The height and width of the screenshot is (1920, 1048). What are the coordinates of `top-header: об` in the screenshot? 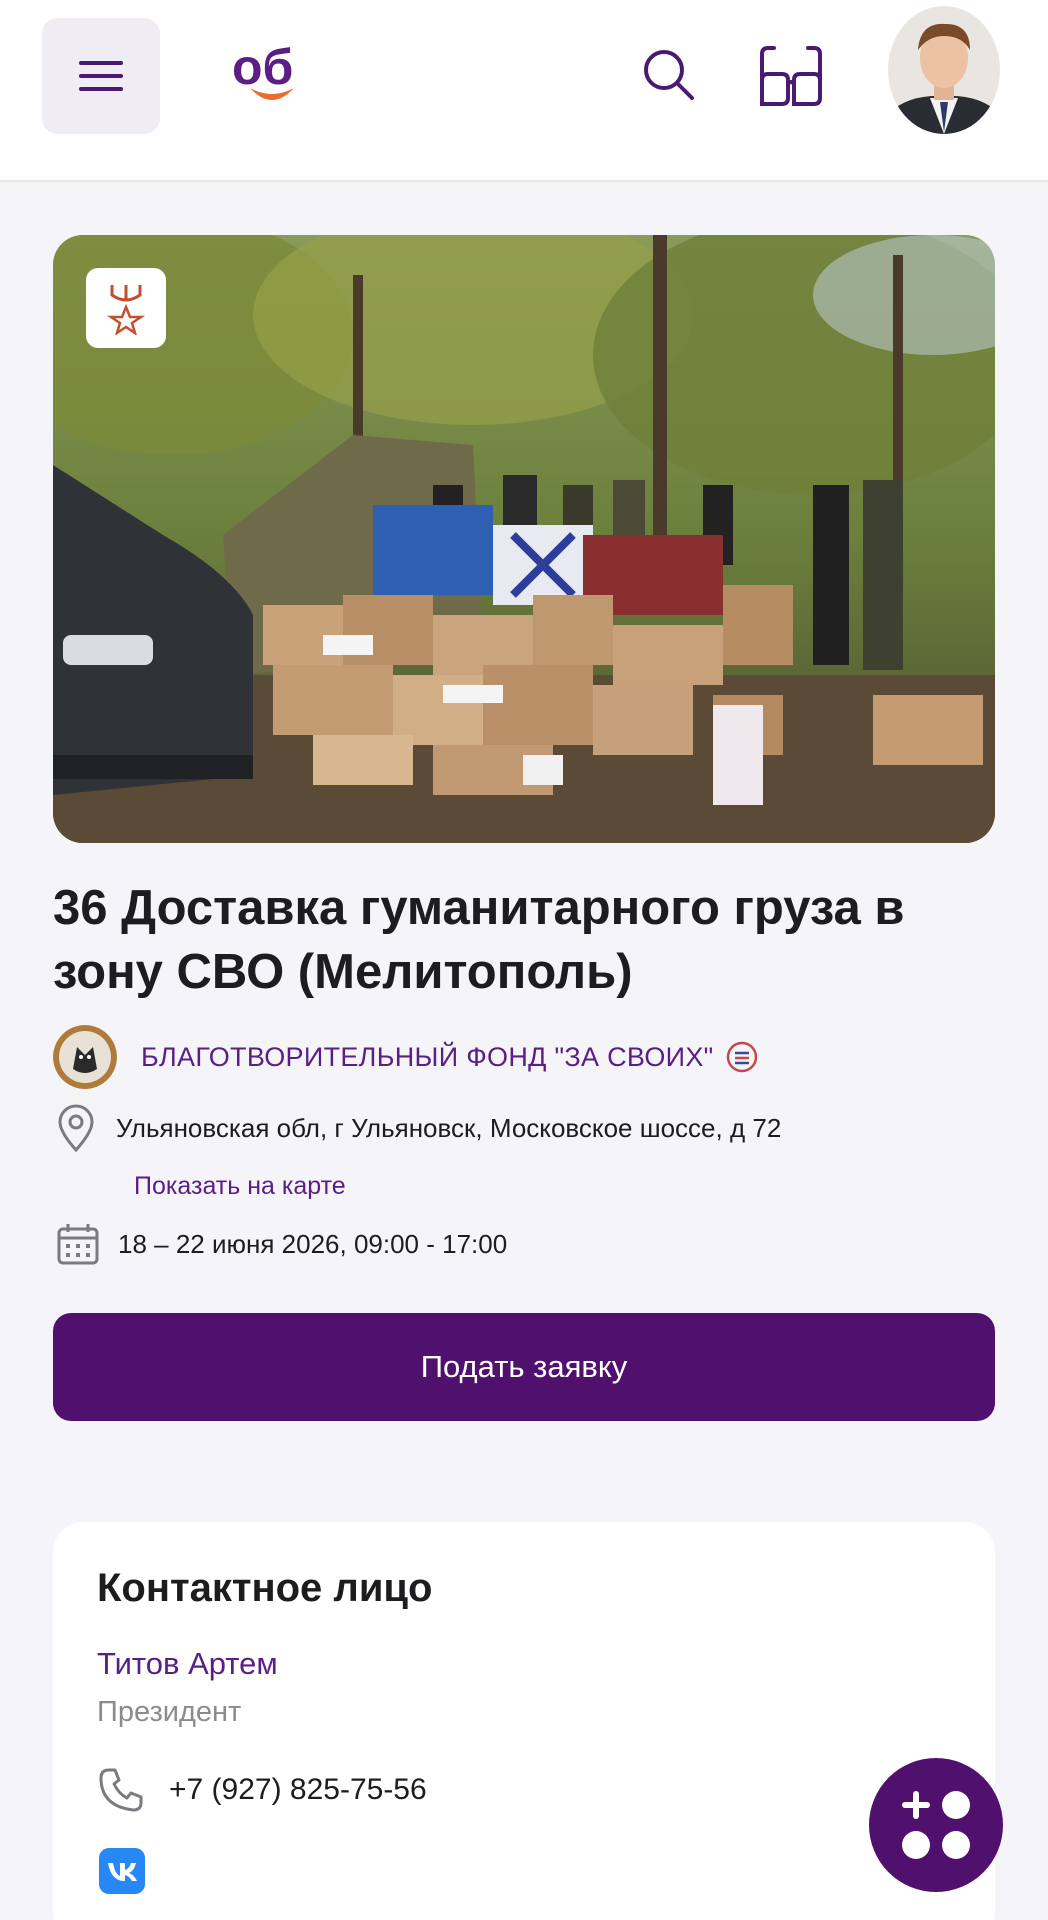 It's located at (524, 91).